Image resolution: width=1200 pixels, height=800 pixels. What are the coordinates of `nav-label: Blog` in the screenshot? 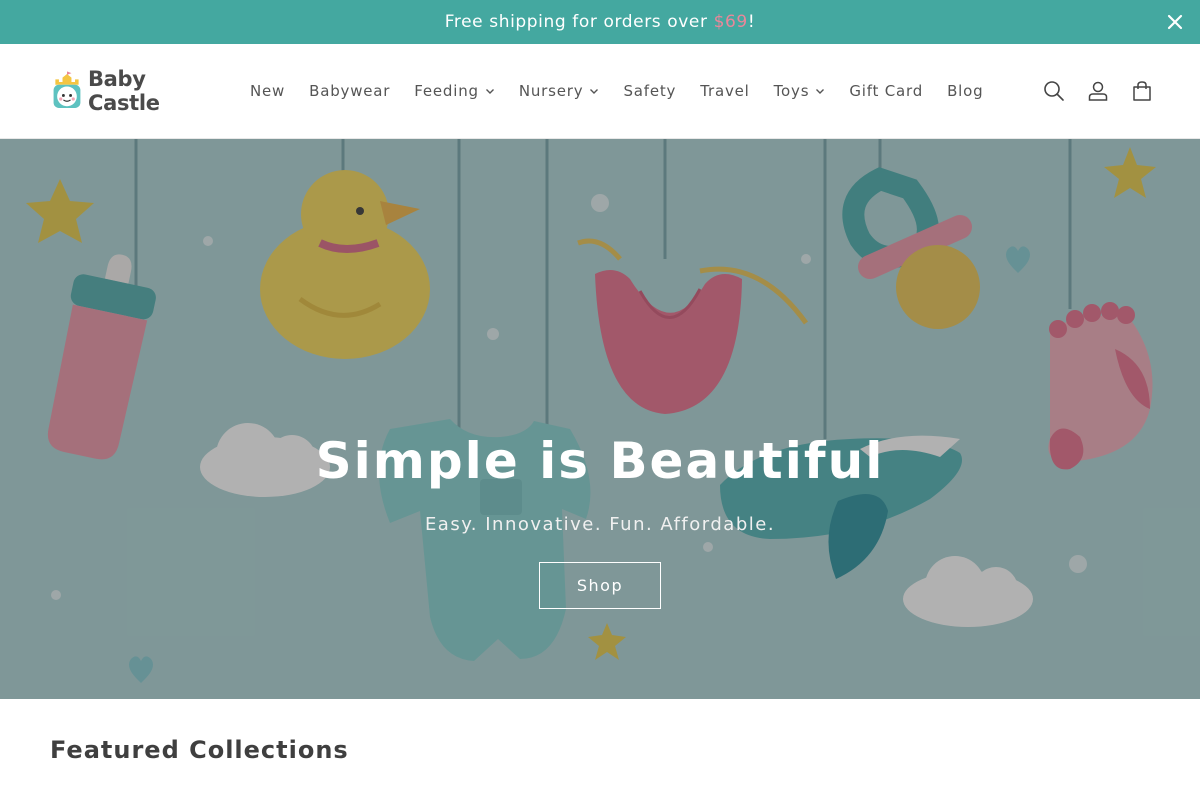 It's located at (965, 91).